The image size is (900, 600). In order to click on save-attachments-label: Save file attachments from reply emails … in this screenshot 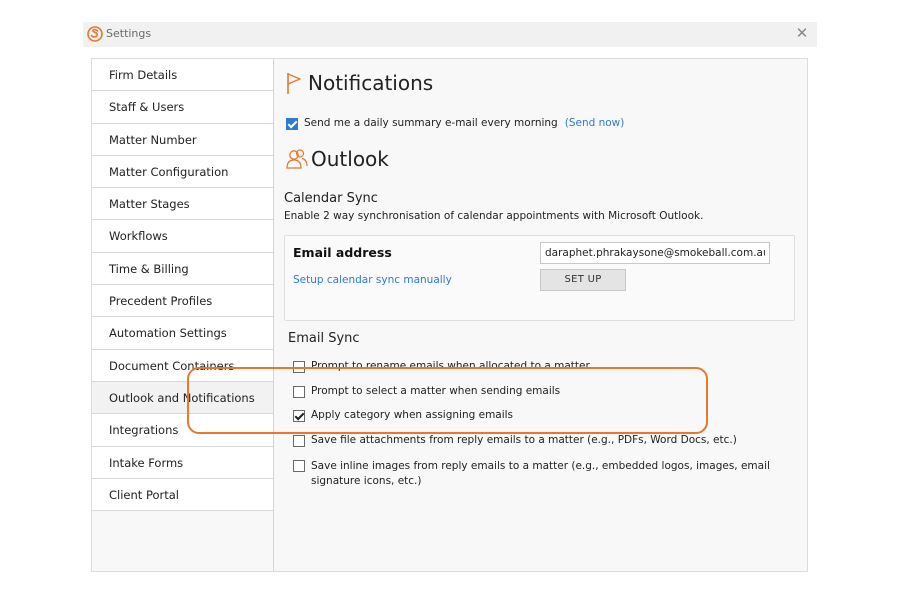, I will do `click(524, 440)`.